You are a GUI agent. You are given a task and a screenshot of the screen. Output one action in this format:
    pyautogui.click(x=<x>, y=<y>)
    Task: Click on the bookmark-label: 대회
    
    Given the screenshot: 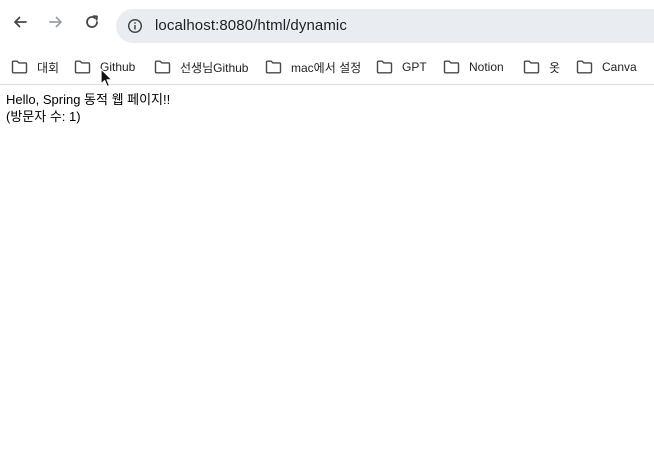 What is the action you would take?
    pyautogui.click(x=48, y=67)
    